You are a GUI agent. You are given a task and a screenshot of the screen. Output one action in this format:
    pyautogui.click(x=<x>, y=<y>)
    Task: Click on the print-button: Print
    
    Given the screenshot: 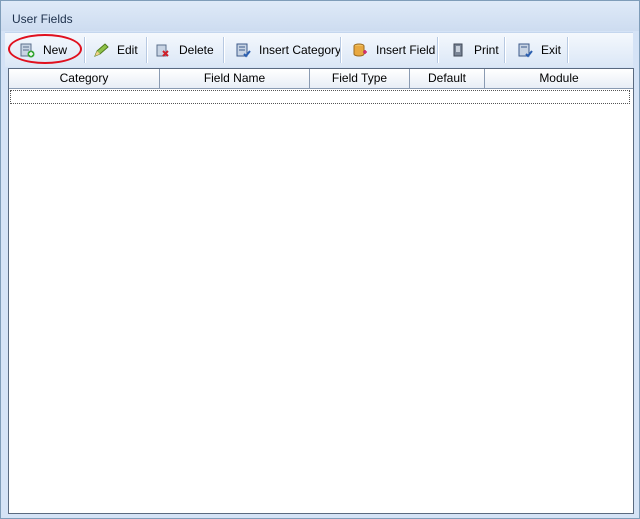 What is the action you would take?
    pyautogui.click(x=474, y=50)
    